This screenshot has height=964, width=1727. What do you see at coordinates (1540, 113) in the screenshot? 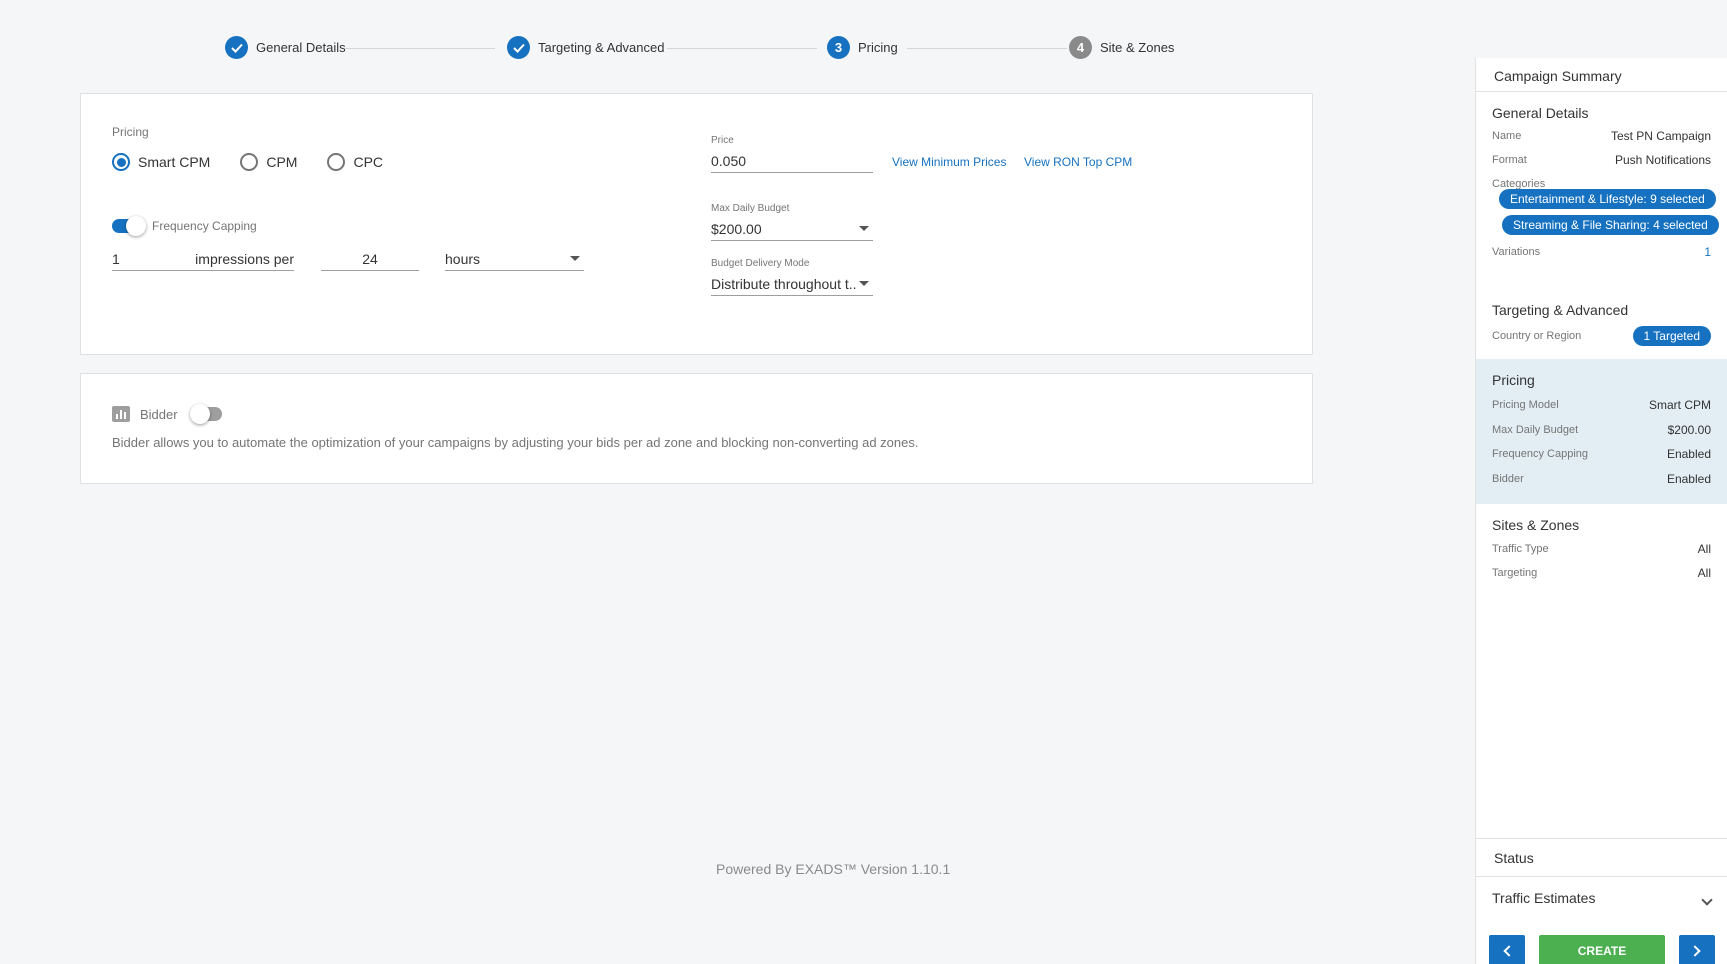
I see `summary-section-title: General Details` at bounding box center [1540, 113].